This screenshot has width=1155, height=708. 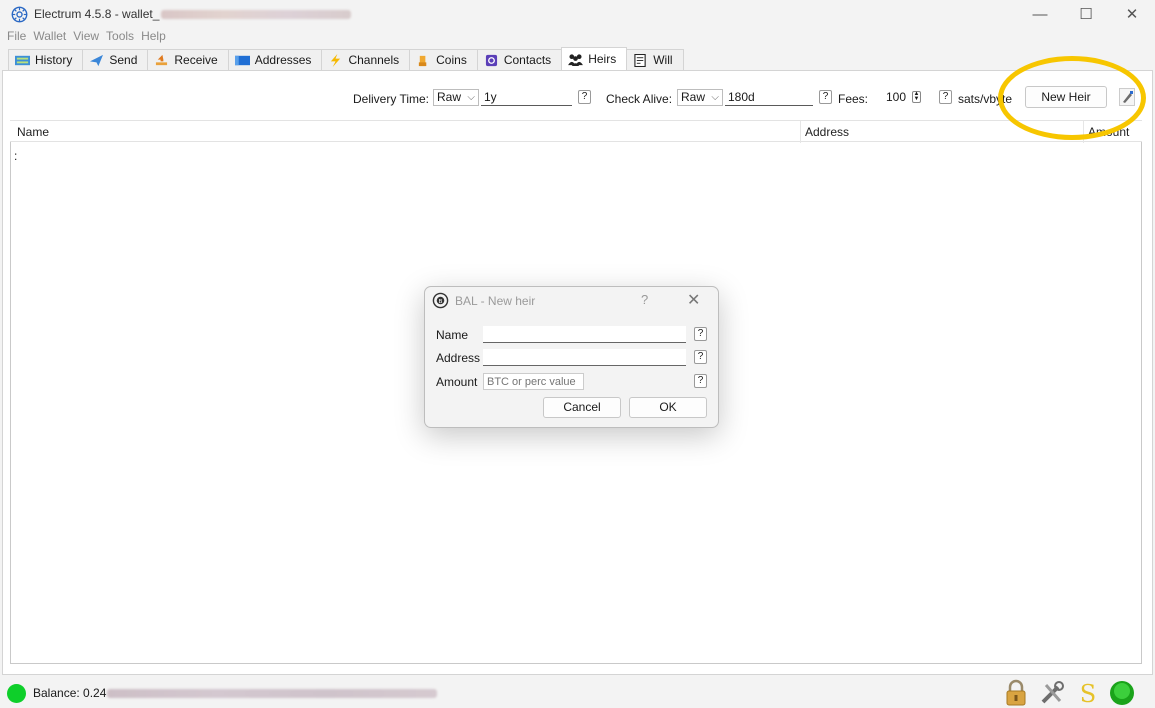 I want to click on menu-file: File, so click(x=16, y=37).